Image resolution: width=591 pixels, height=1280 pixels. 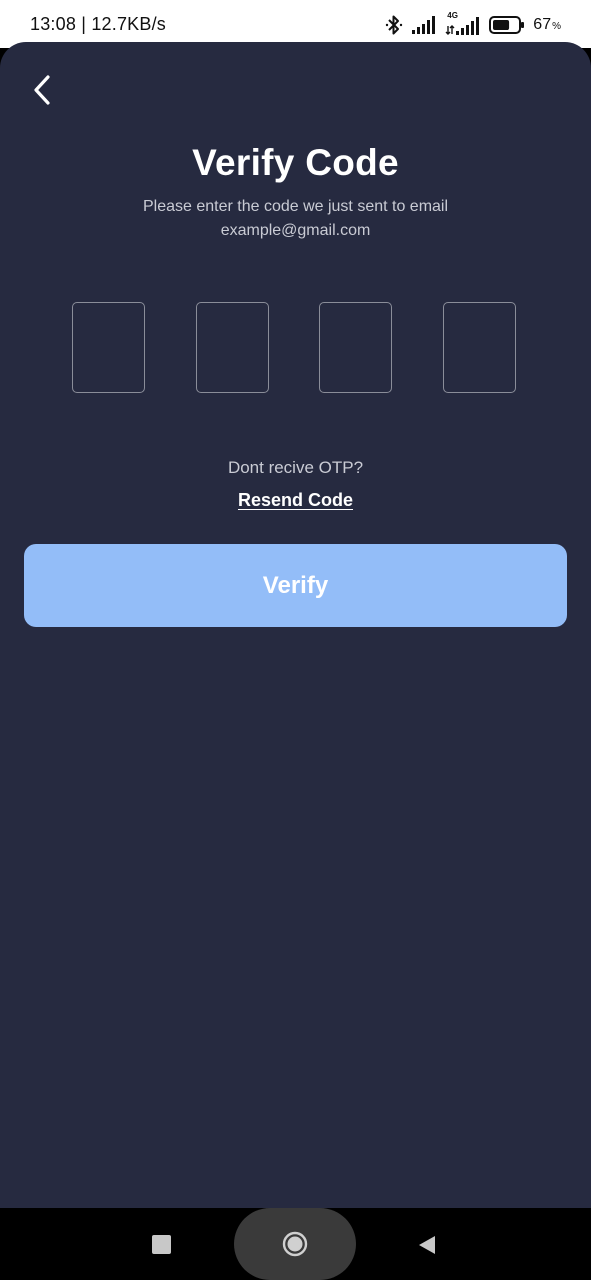 I want to click on page-title: Verify Code, so click(x=295, y=162).